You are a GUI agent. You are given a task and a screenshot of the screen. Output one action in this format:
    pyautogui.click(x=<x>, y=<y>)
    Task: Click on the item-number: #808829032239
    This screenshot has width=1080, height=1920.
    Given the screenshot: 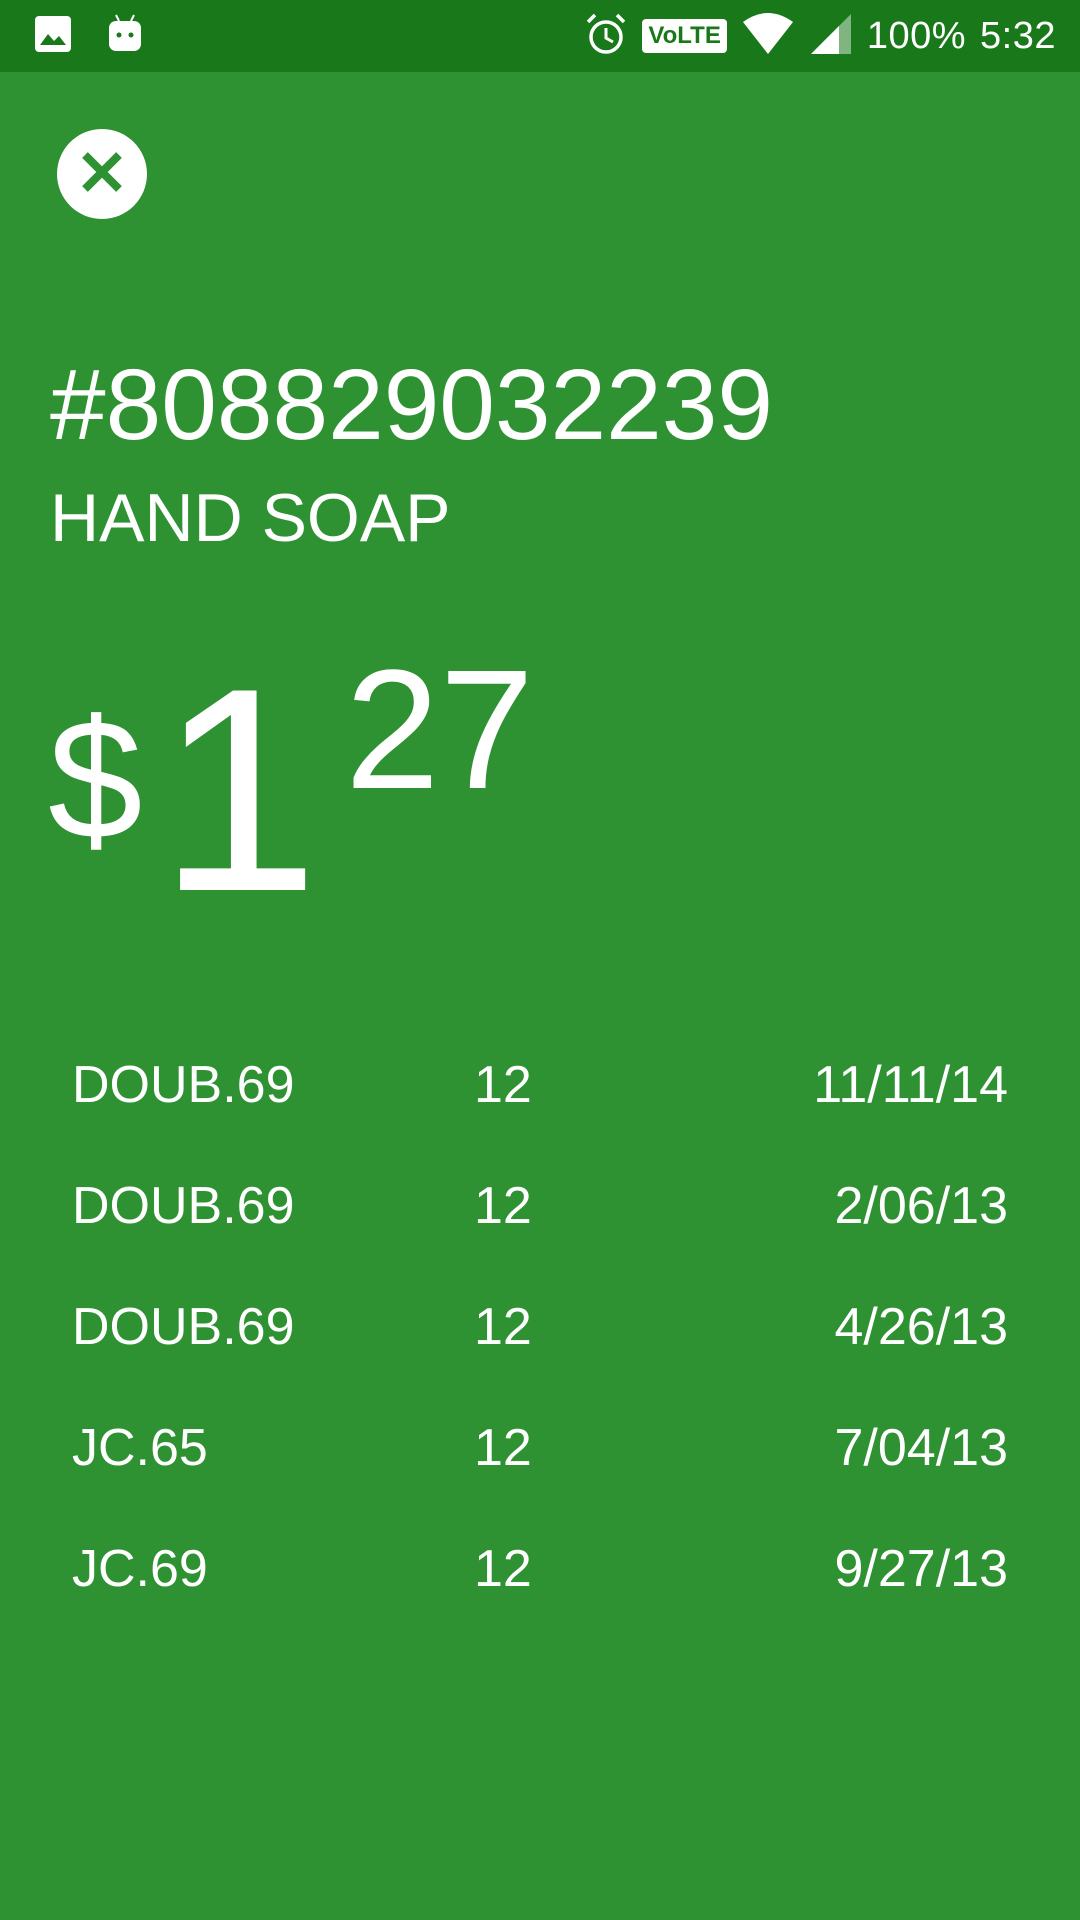 What is the action you would take?
    pyautogui.click(x=411, y=405)
    